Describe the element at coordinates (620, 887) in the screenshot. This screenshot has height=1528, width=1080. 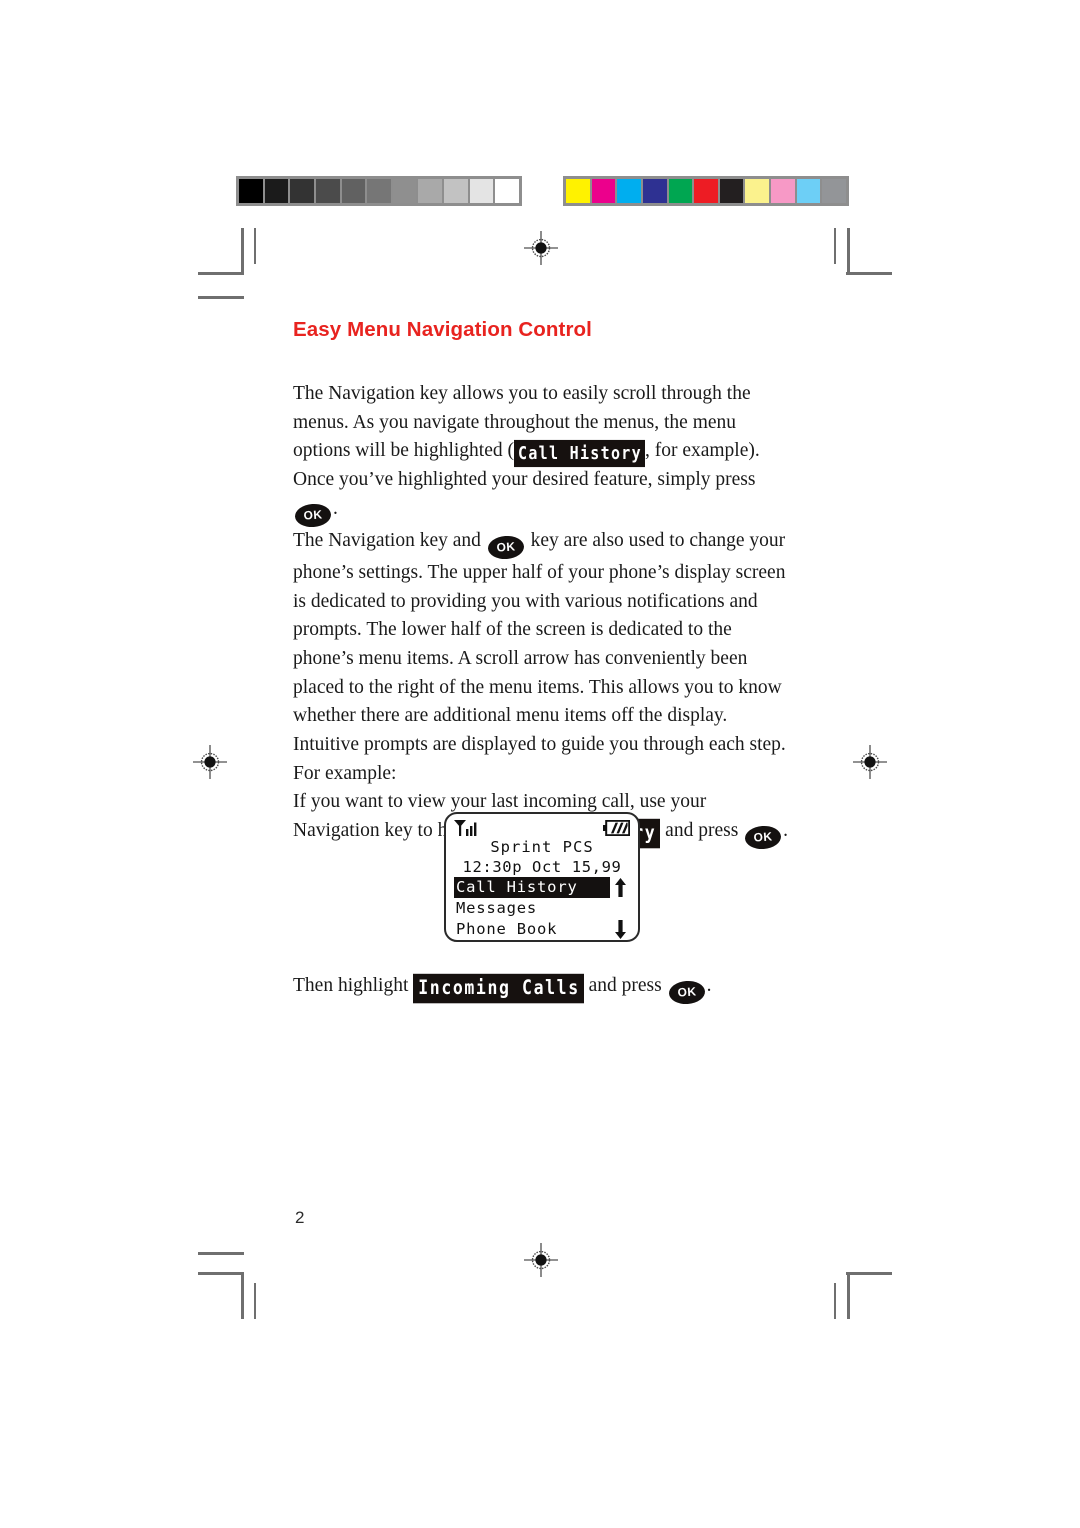
I see `scroll-up-arrow-icon` at that location.